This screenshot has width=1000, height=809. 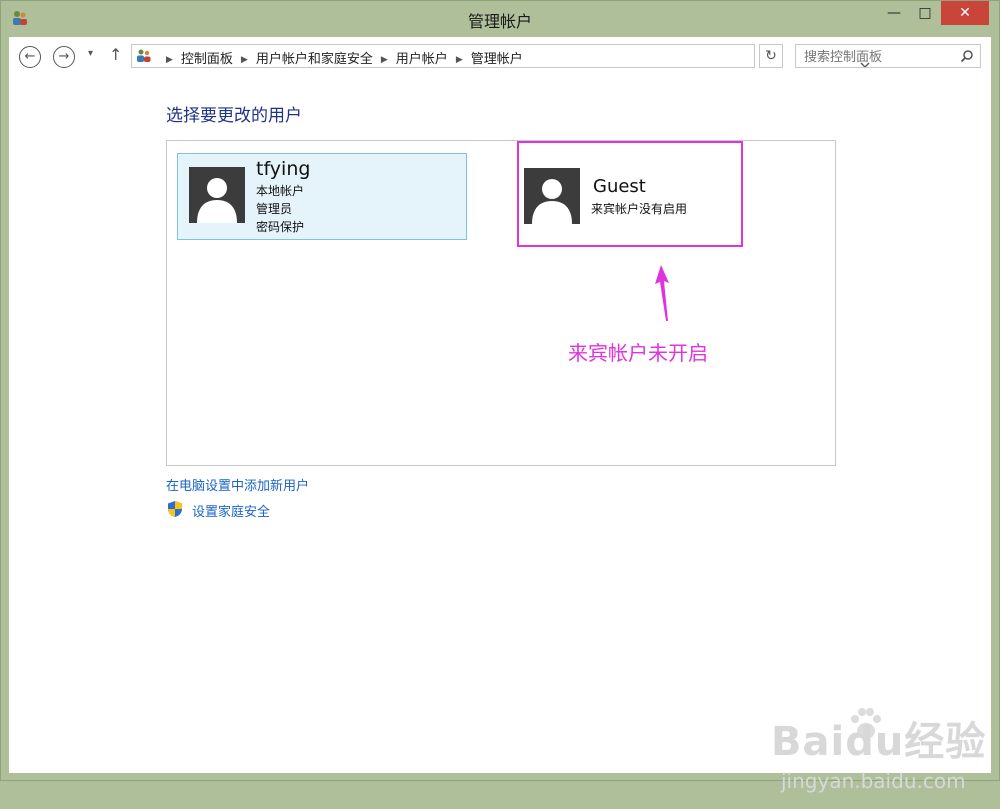 I want to click on breadcrumb-item: 管理帐户, so click(x=497, y=59).